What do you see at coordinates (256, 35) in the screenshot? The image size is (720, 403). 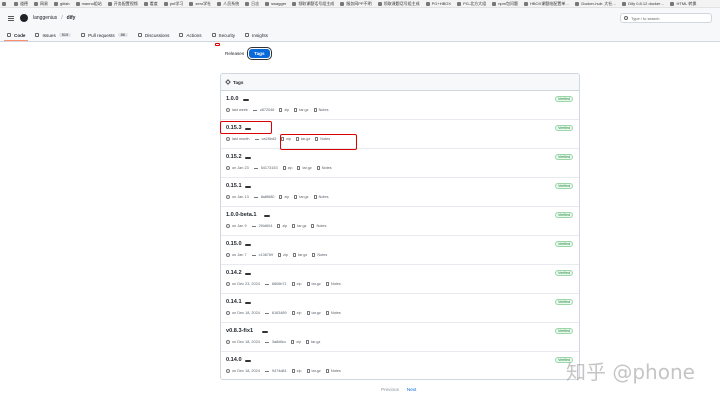 I see `tab-insights: Insights` at bounding box center [256, 35].